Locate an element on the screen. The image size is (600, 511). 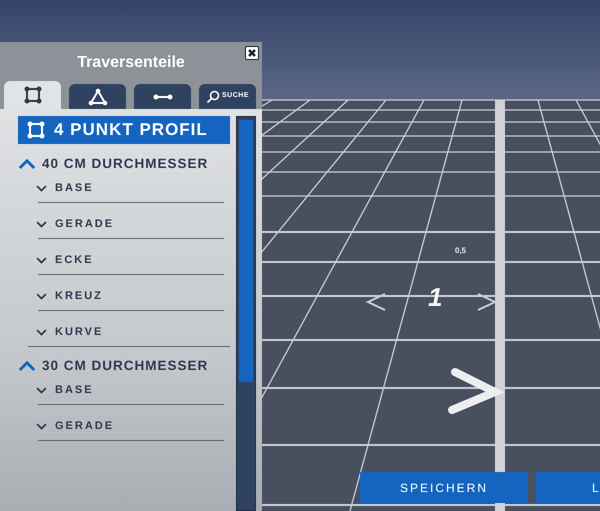
action-button: SPEICHERN is located at coordinates (444, 487).